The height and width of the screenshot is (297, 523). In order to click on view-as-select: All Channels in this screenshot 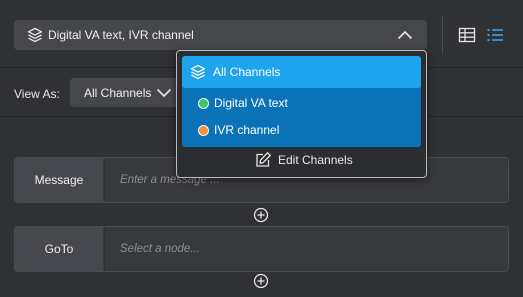, I will do `click(130, 92)`.